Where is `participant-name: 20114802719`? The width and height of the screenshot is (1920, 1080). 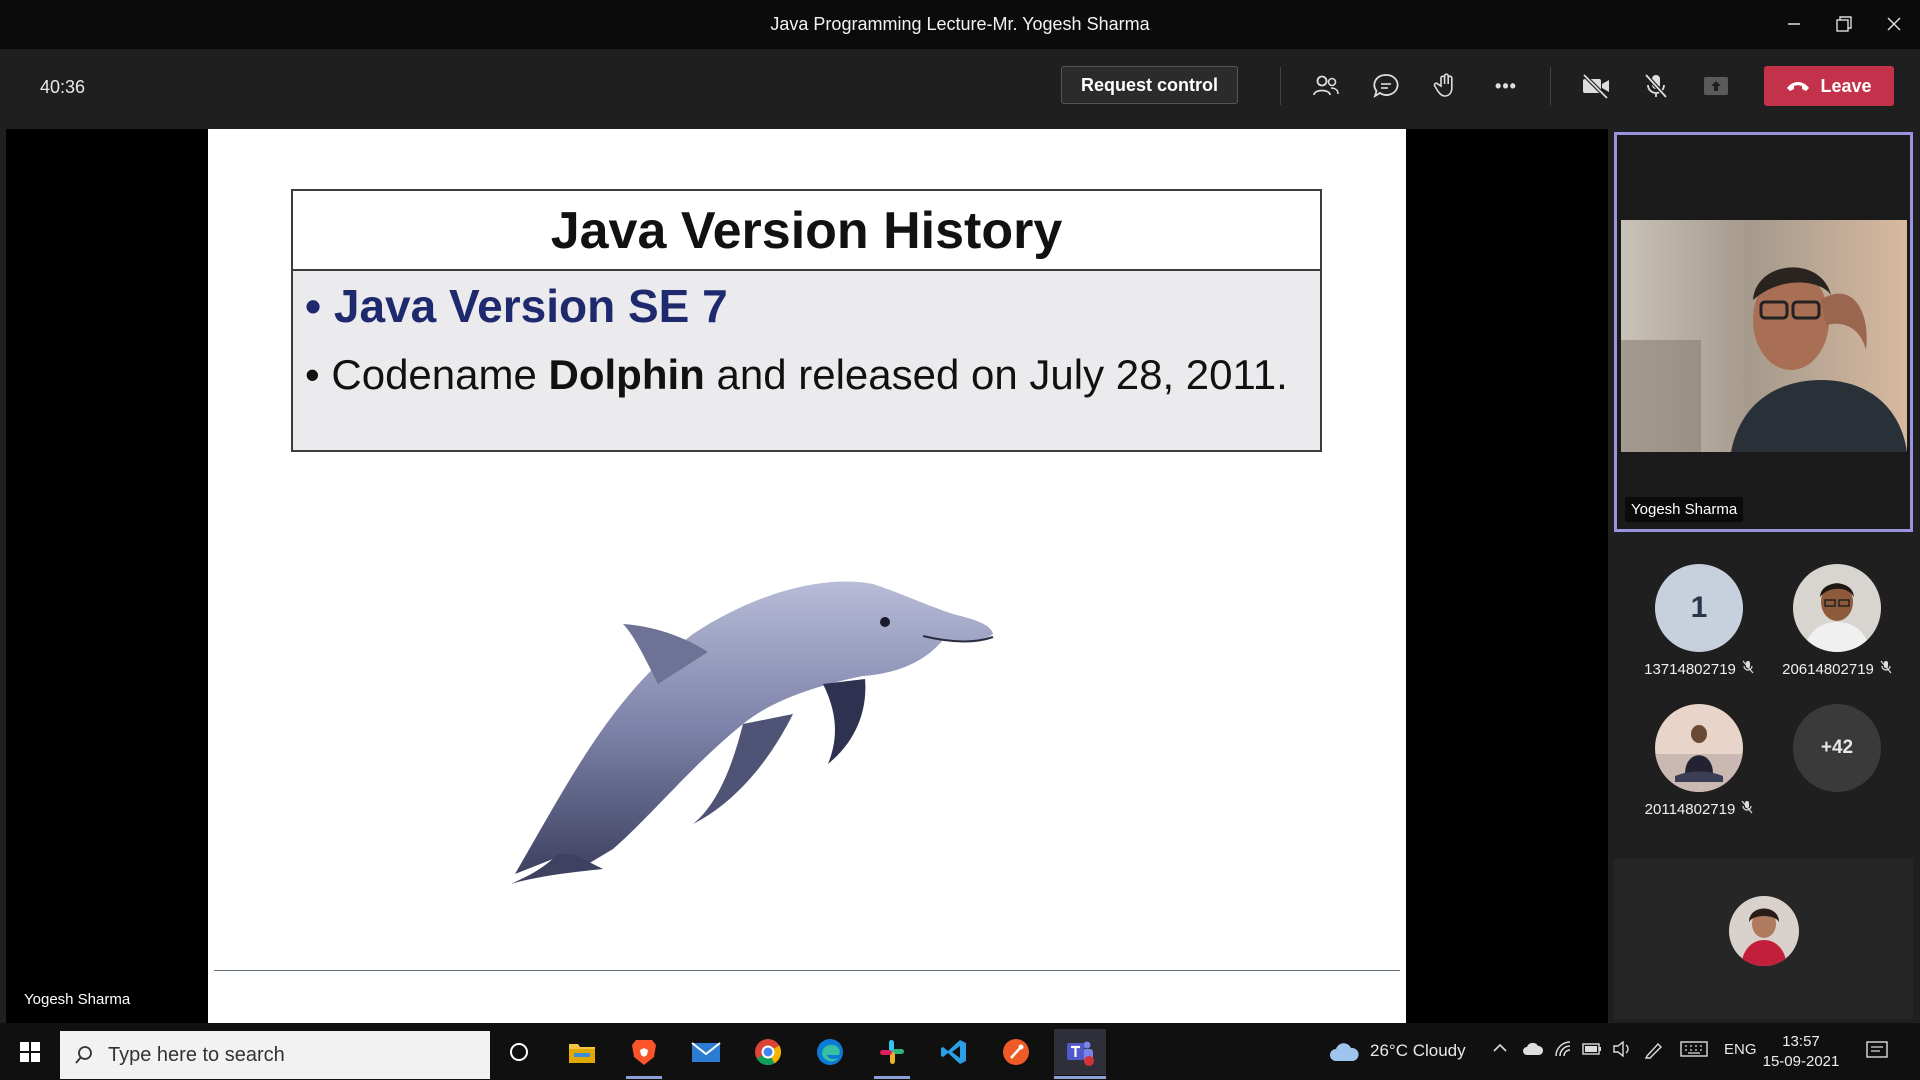
participant-name: 20114802719 is located at coordinates (1690, 809).